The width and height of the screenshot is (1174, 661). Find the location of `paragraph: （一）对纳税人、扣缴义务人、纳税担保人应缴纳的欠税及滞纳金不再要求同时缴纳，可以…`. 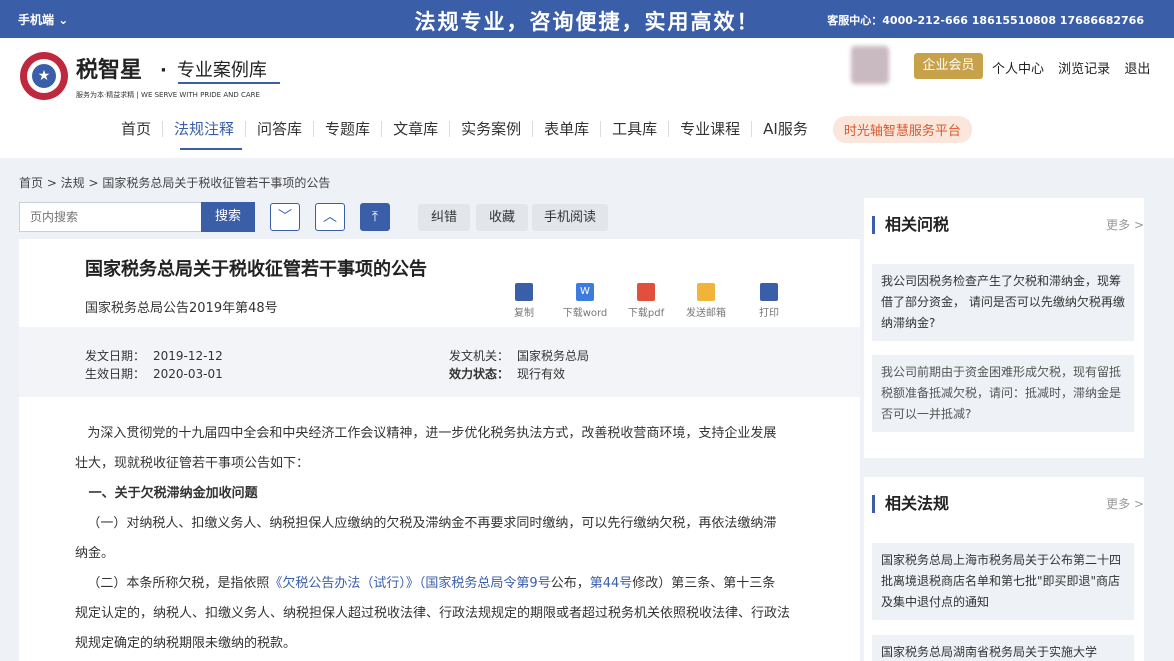

paragraph: （一）对纳税人、扣缴义务人、纳税担保人应缴纳的欠税及滞纳金不再要求同时缴纳，可以… is located at coordinates (432, 523).